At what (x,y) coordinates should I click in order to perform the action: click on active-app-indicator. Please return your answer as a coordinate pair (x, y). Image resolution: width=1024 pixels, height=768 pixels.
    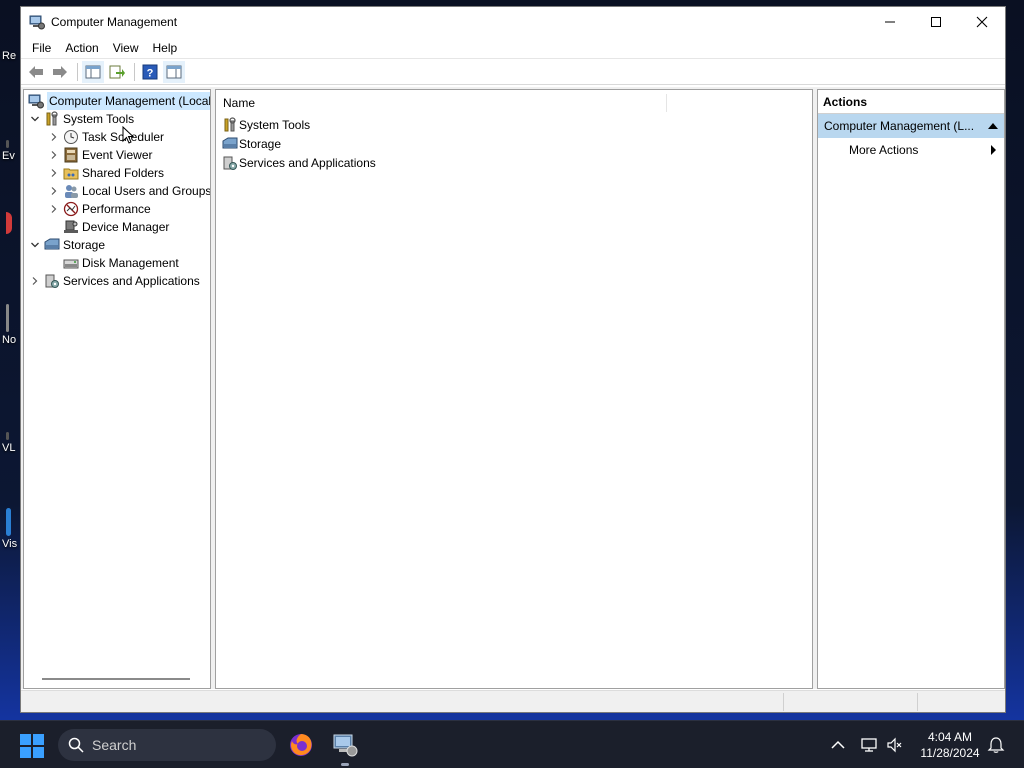
    Looking at the image, I should click on (345, 764).